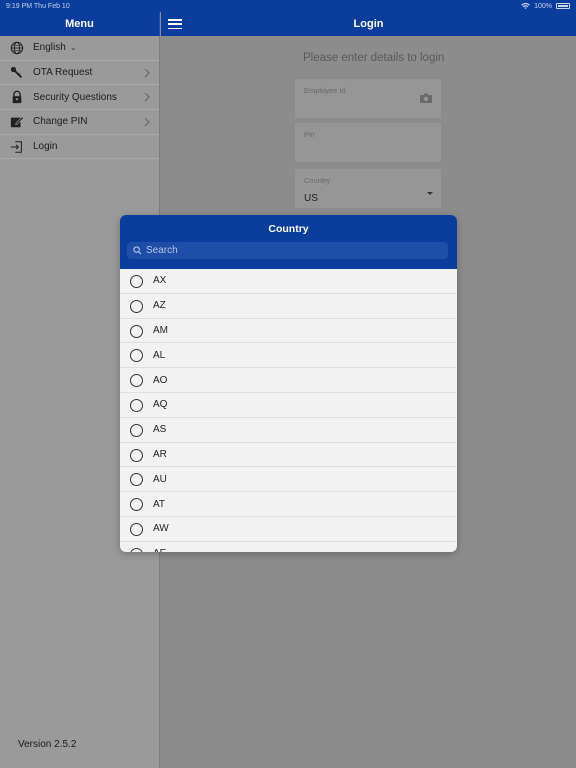 The width and height of the screenshot is (576, 768). What do you see at coordinates (288, 356) in the screenshot?
I see `country-option: AL` at bounding box center [288, 356].